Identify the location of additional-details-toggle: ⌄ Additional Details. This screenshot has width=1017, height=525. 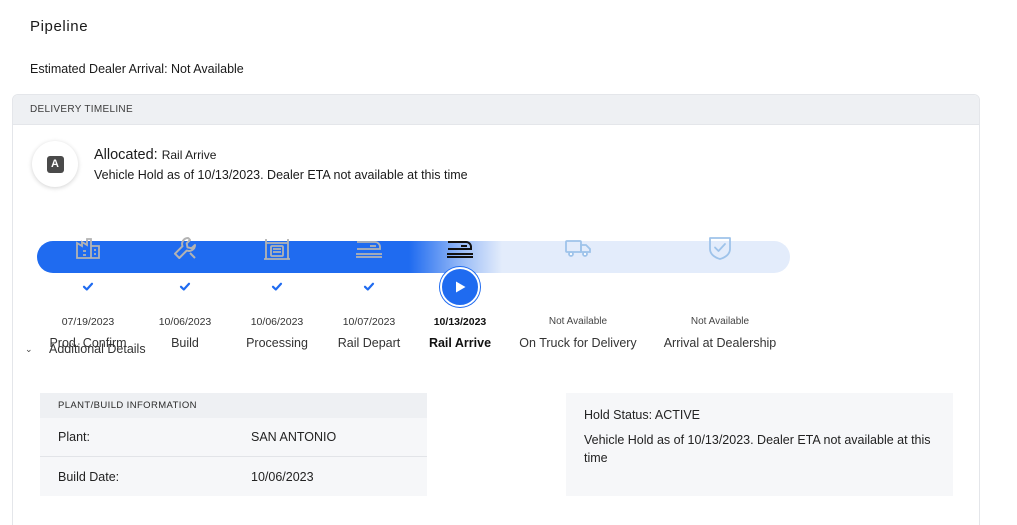
(85, 349).